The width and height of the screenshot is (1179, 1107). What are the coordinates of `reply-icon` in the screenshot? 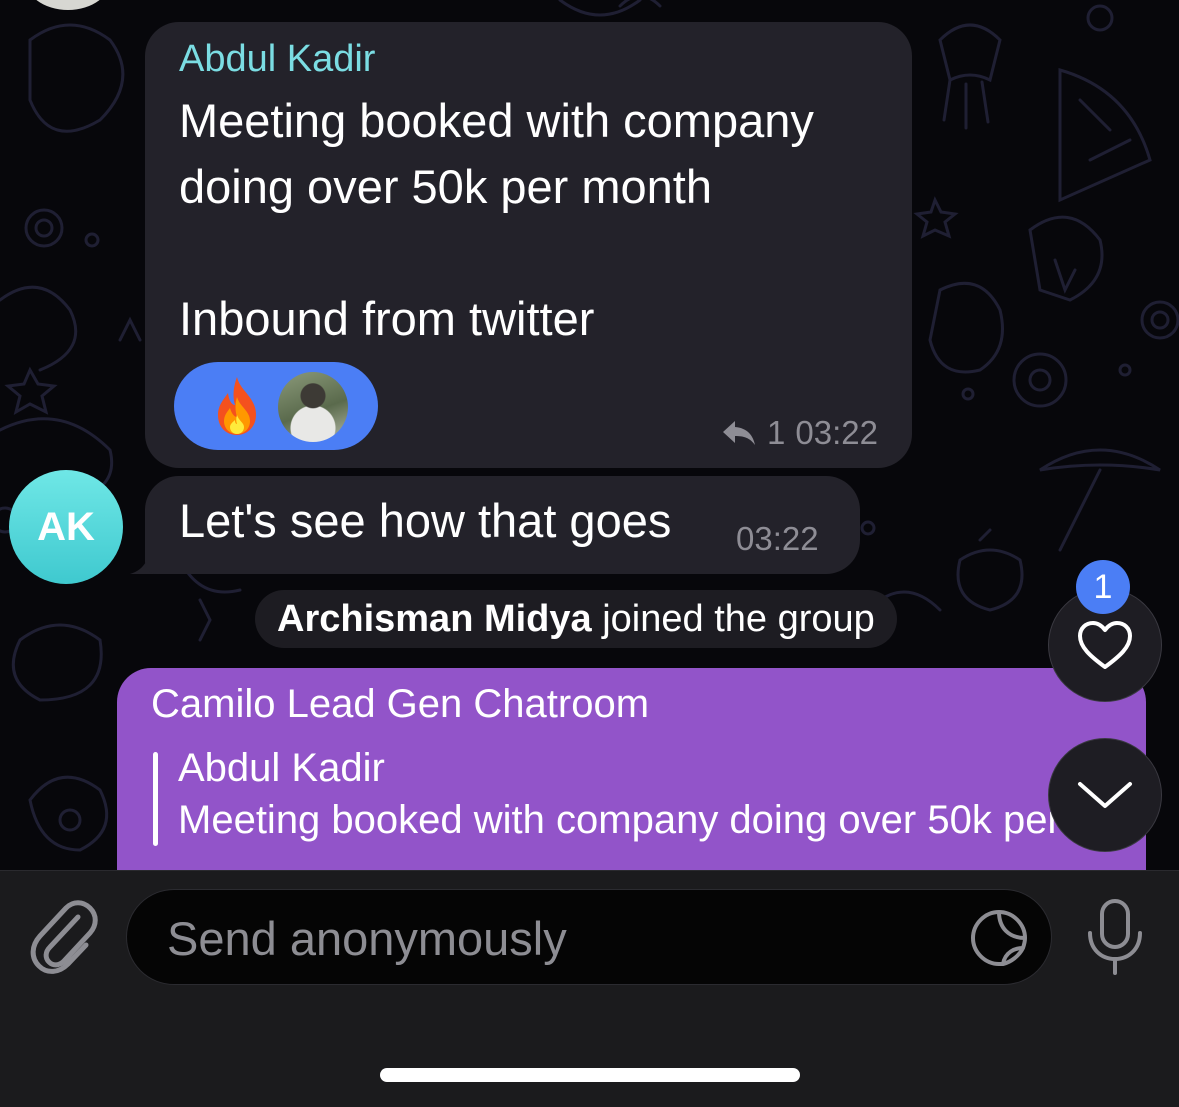 It's located at (739, 433).